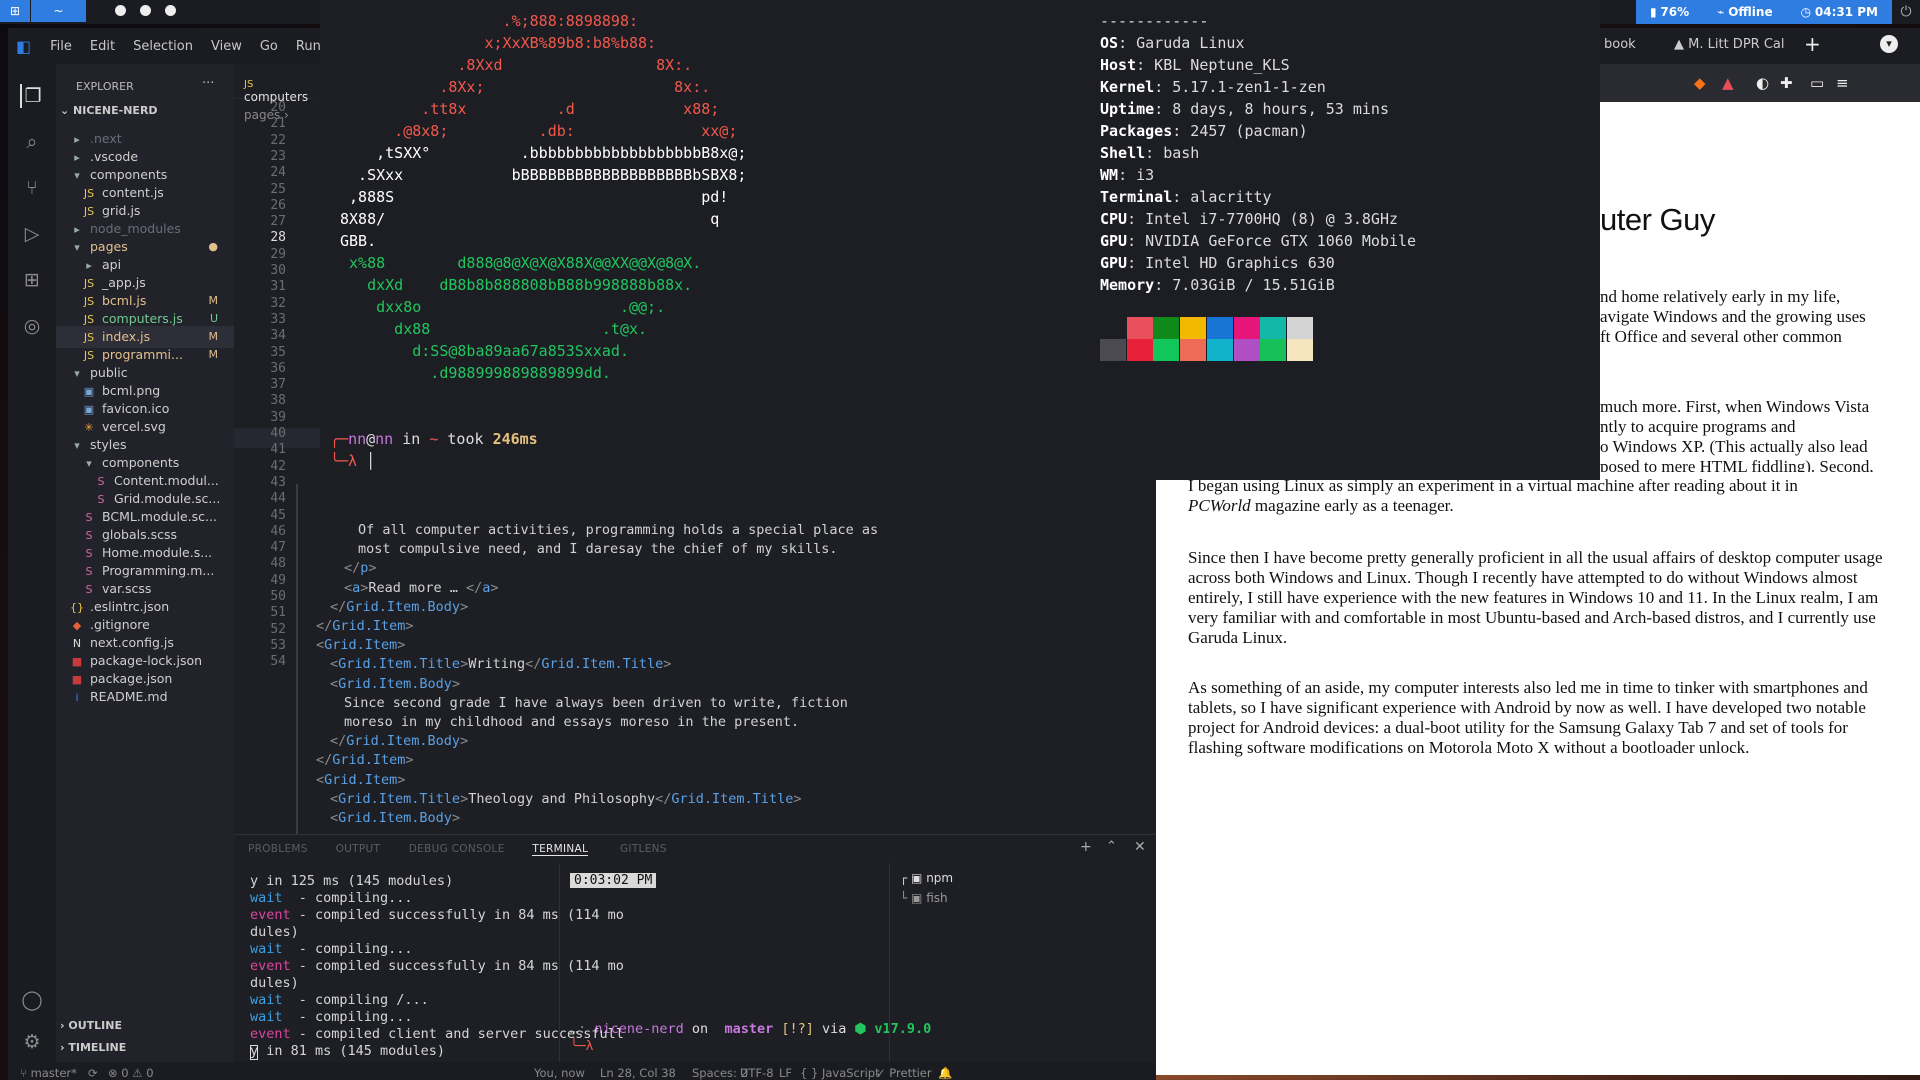 Image resolution: width=1920 pixels, height=1080 pixels. I want to click on menu-selection: Selection, so click(163, 46).